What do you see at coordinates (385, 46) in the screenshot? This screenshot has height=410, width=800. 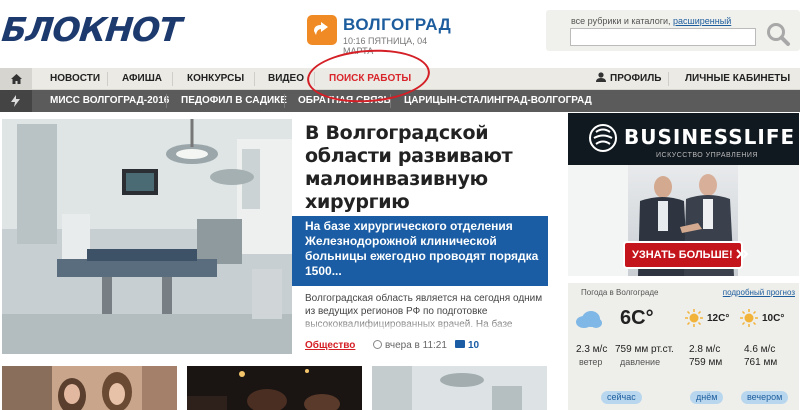 I see `current-datetime: 10:16 ПЯТНИЦА, 04 МАРТА` at bounding box center [385, 46].